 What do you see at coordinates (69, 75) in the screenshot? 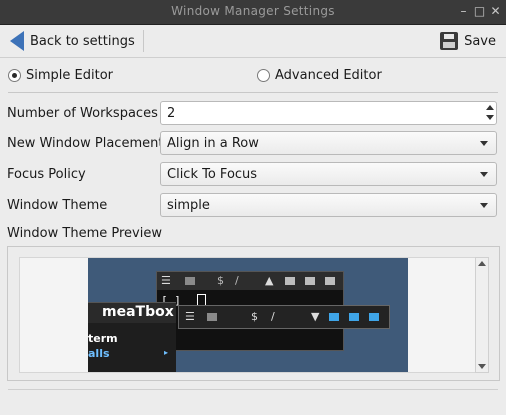
I see `simple-editor-label: Simple Editor` at bounding box center [69, 75].